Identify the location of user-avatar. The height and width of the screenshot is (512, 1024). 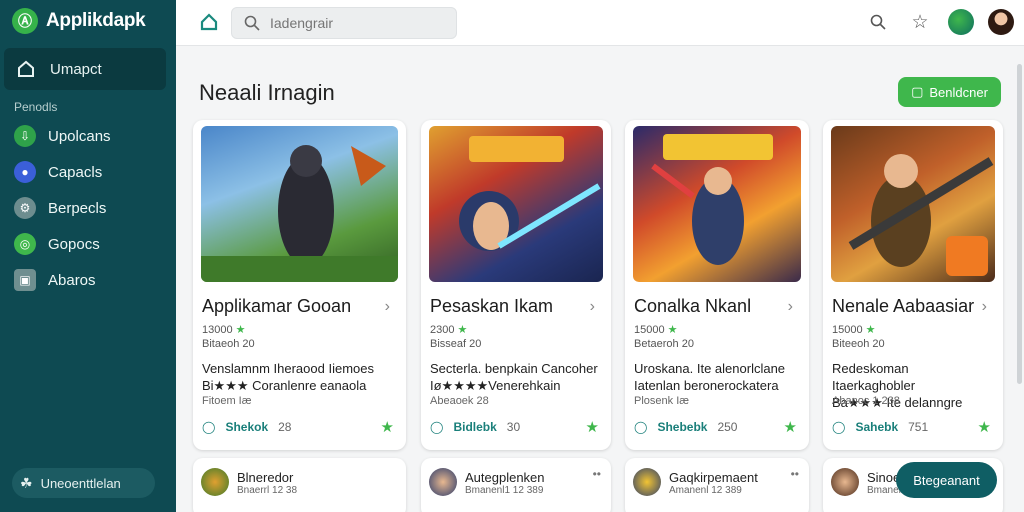
(1001, 22).